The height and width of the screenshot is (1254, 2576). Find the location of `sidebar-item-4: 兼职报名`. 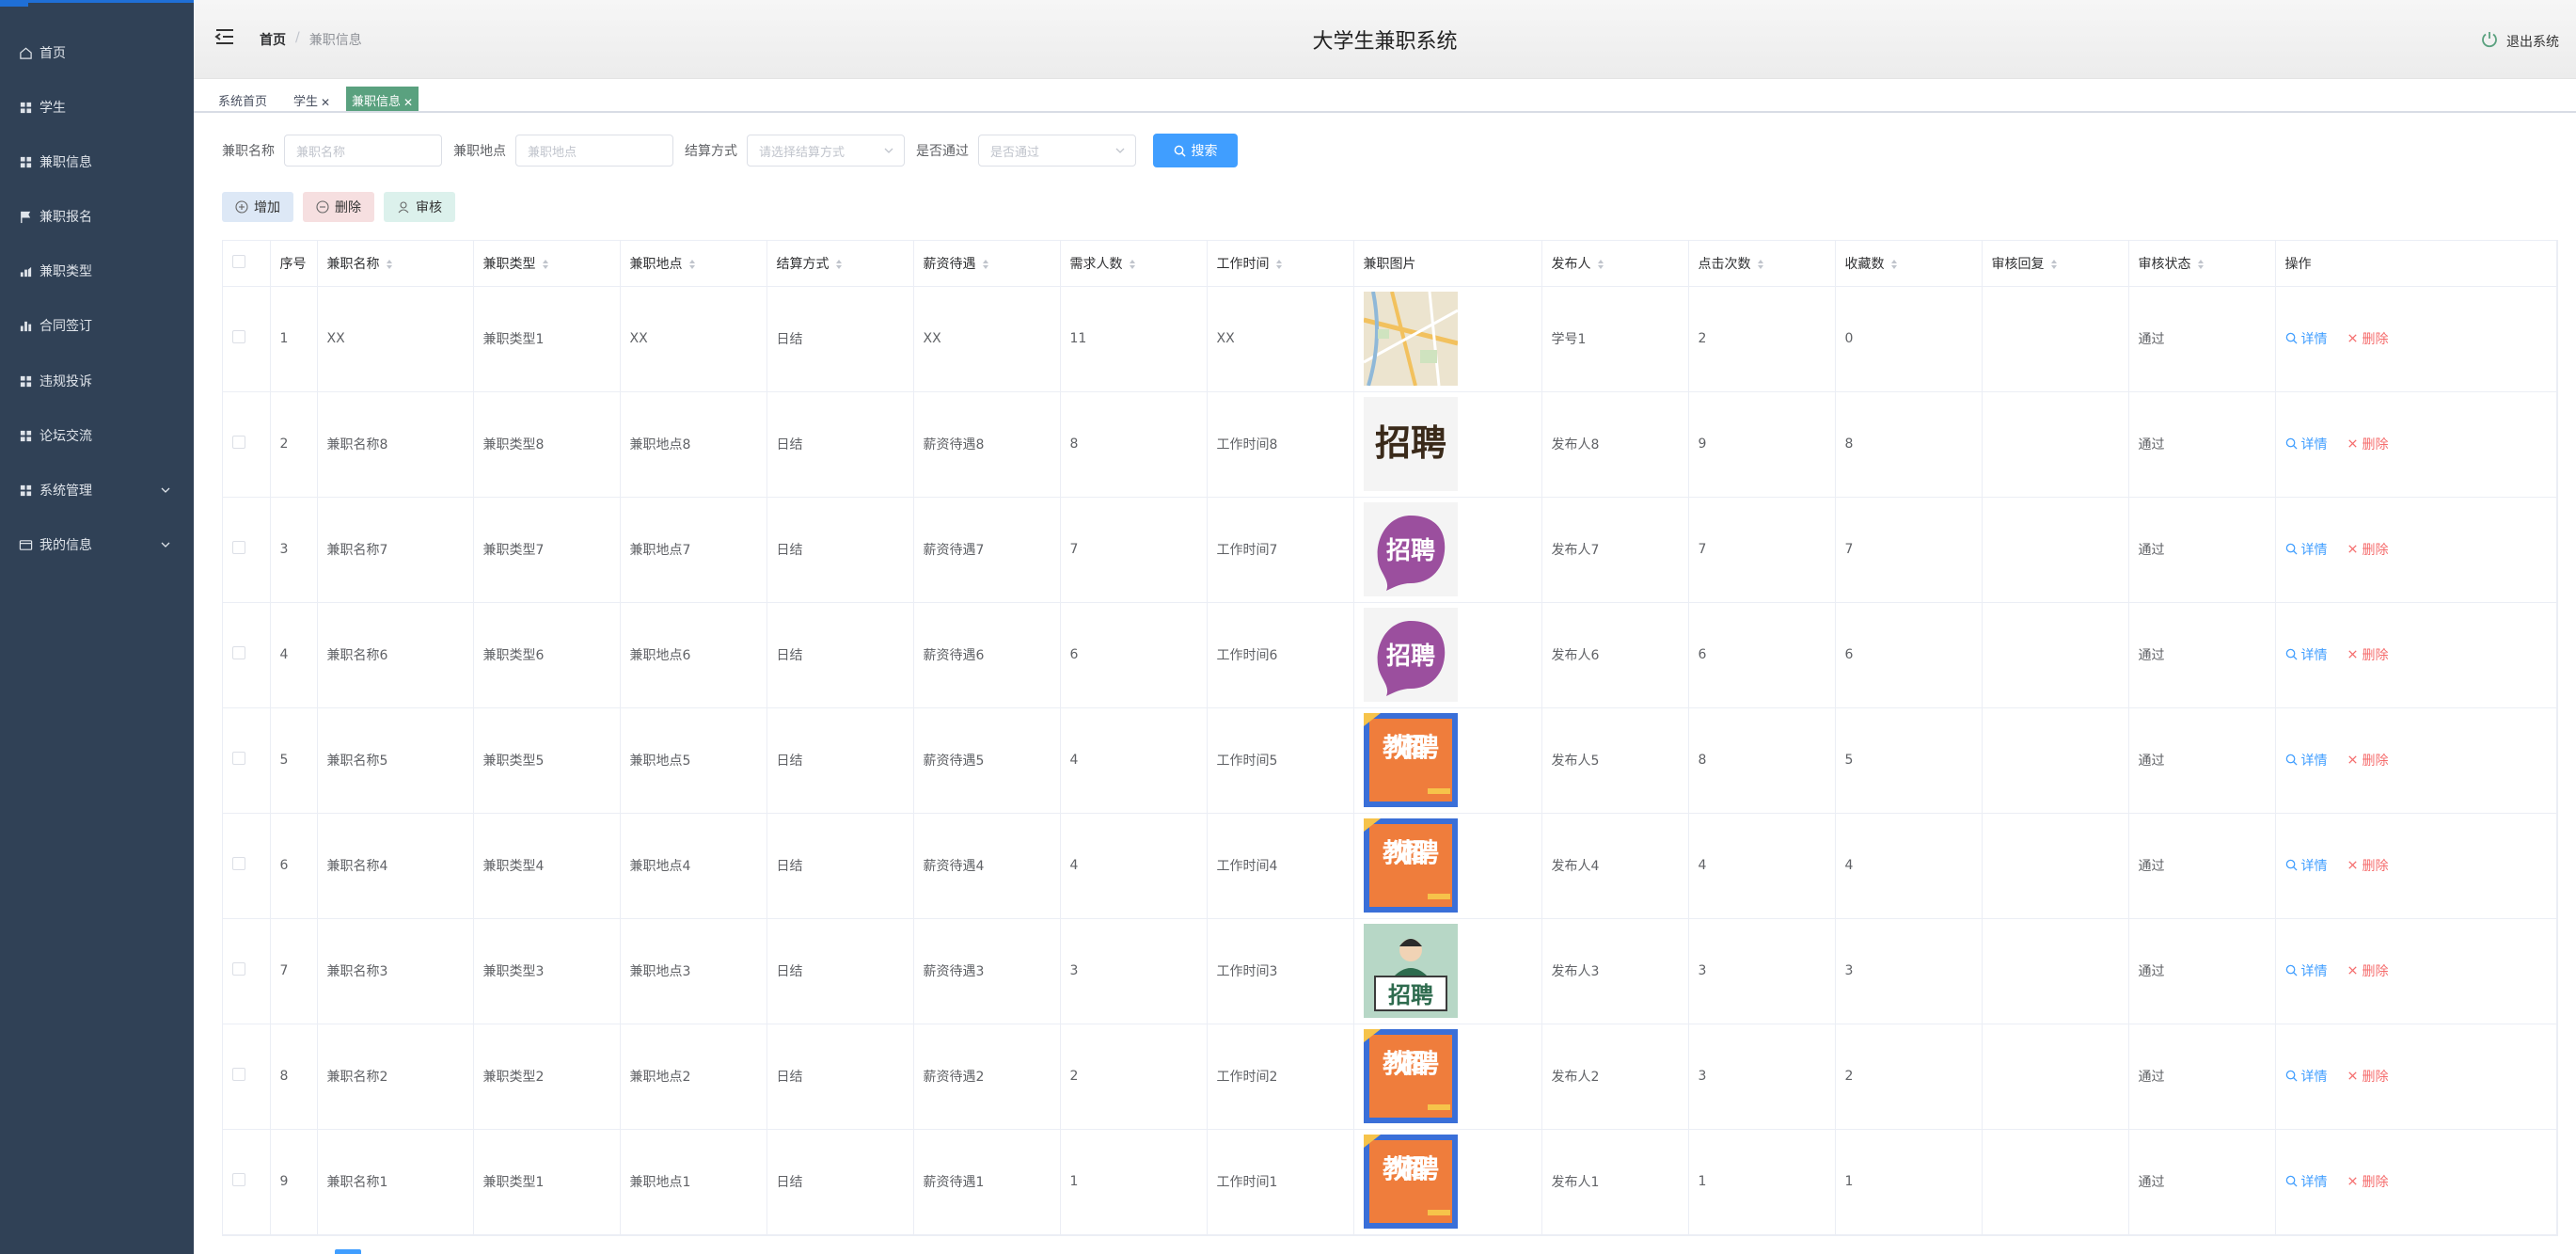

sidebar-item-4: 兼职报名 is located at coordinates (97, 216).